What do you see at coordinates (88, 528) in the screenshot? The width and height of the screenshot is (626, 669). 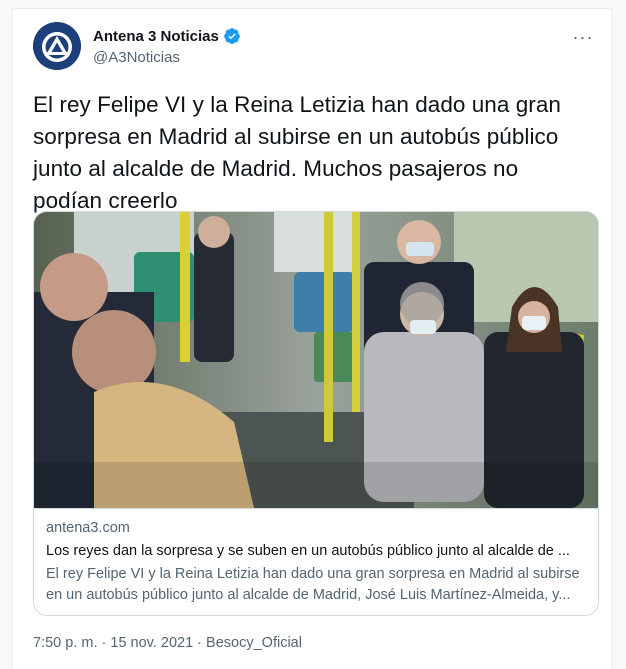 I see `link-domain: antena3.com` at bounding box center [88, 528].